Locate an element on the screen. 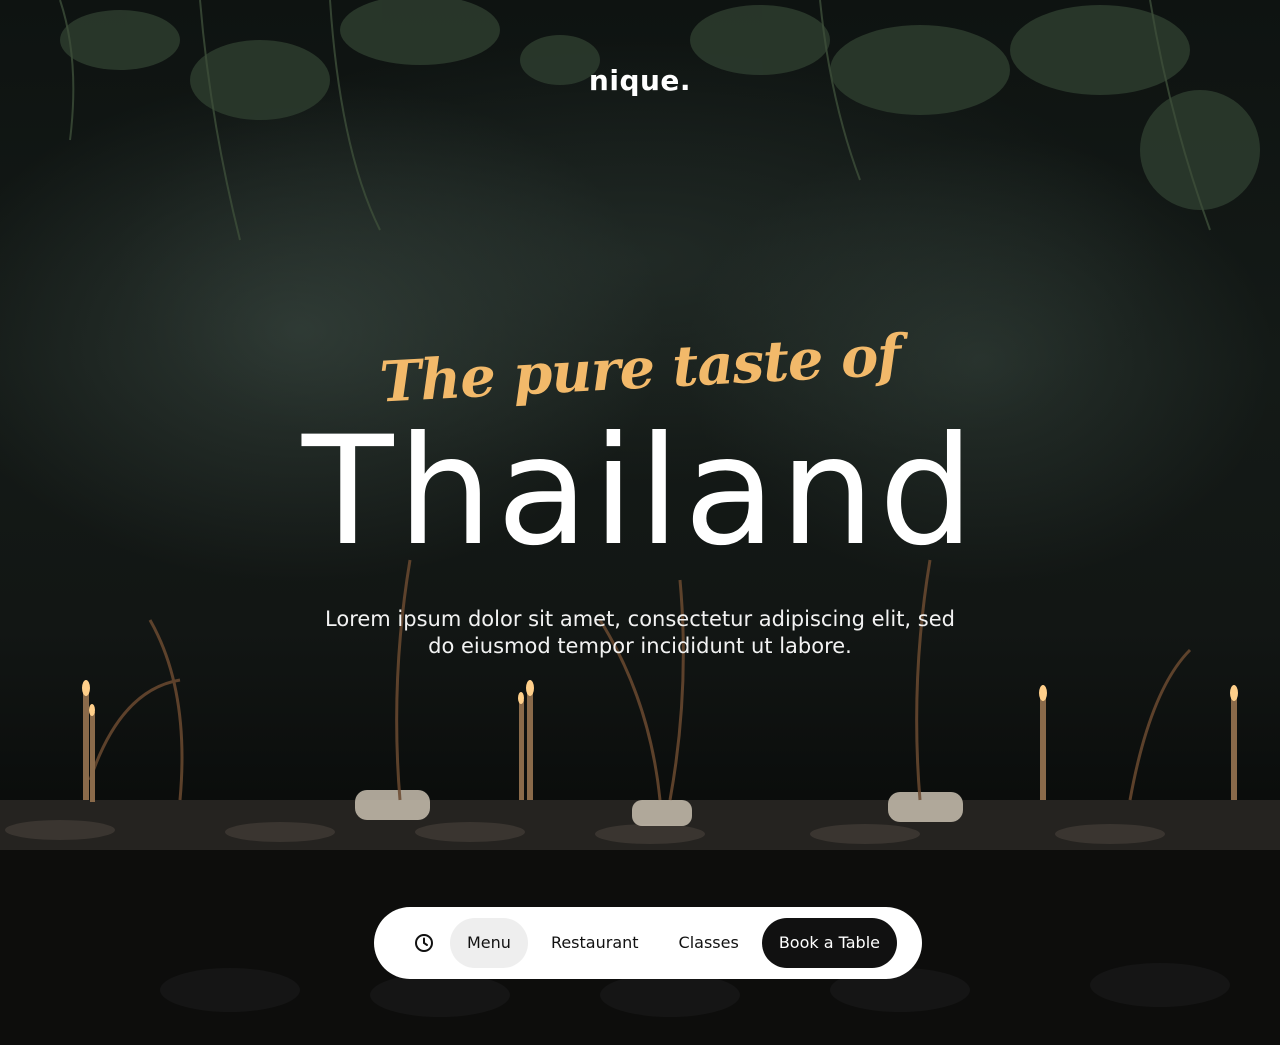 Image resolution: width=1280 pixels, height=1045 pixels. nav-item-classes: Classes is located at coordinates (709, 943).